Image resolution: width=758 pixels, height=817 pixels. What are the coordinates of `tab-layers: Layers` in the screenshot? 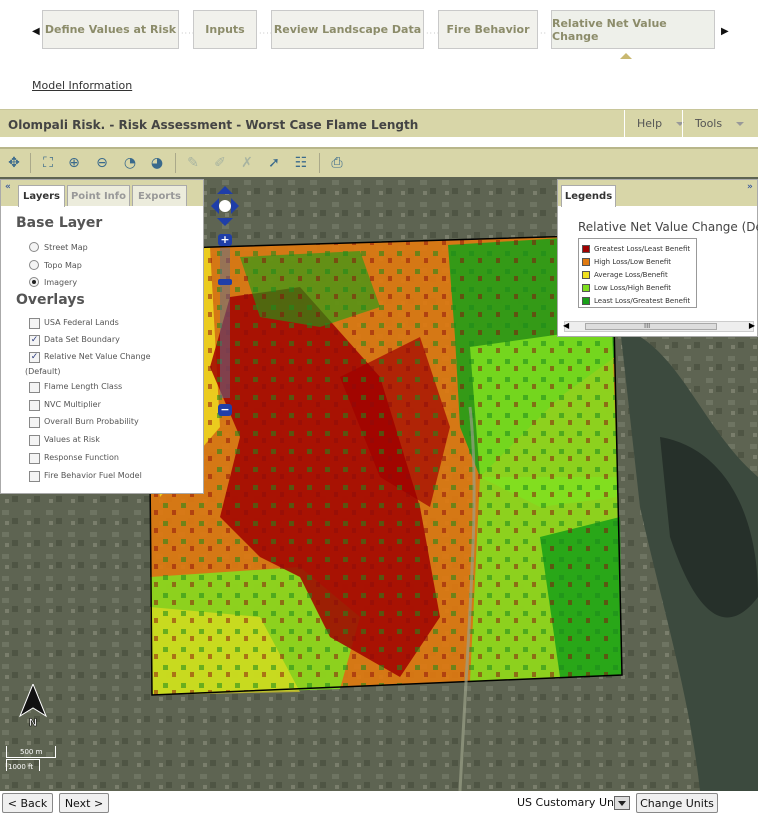 It's located at (41, 196).